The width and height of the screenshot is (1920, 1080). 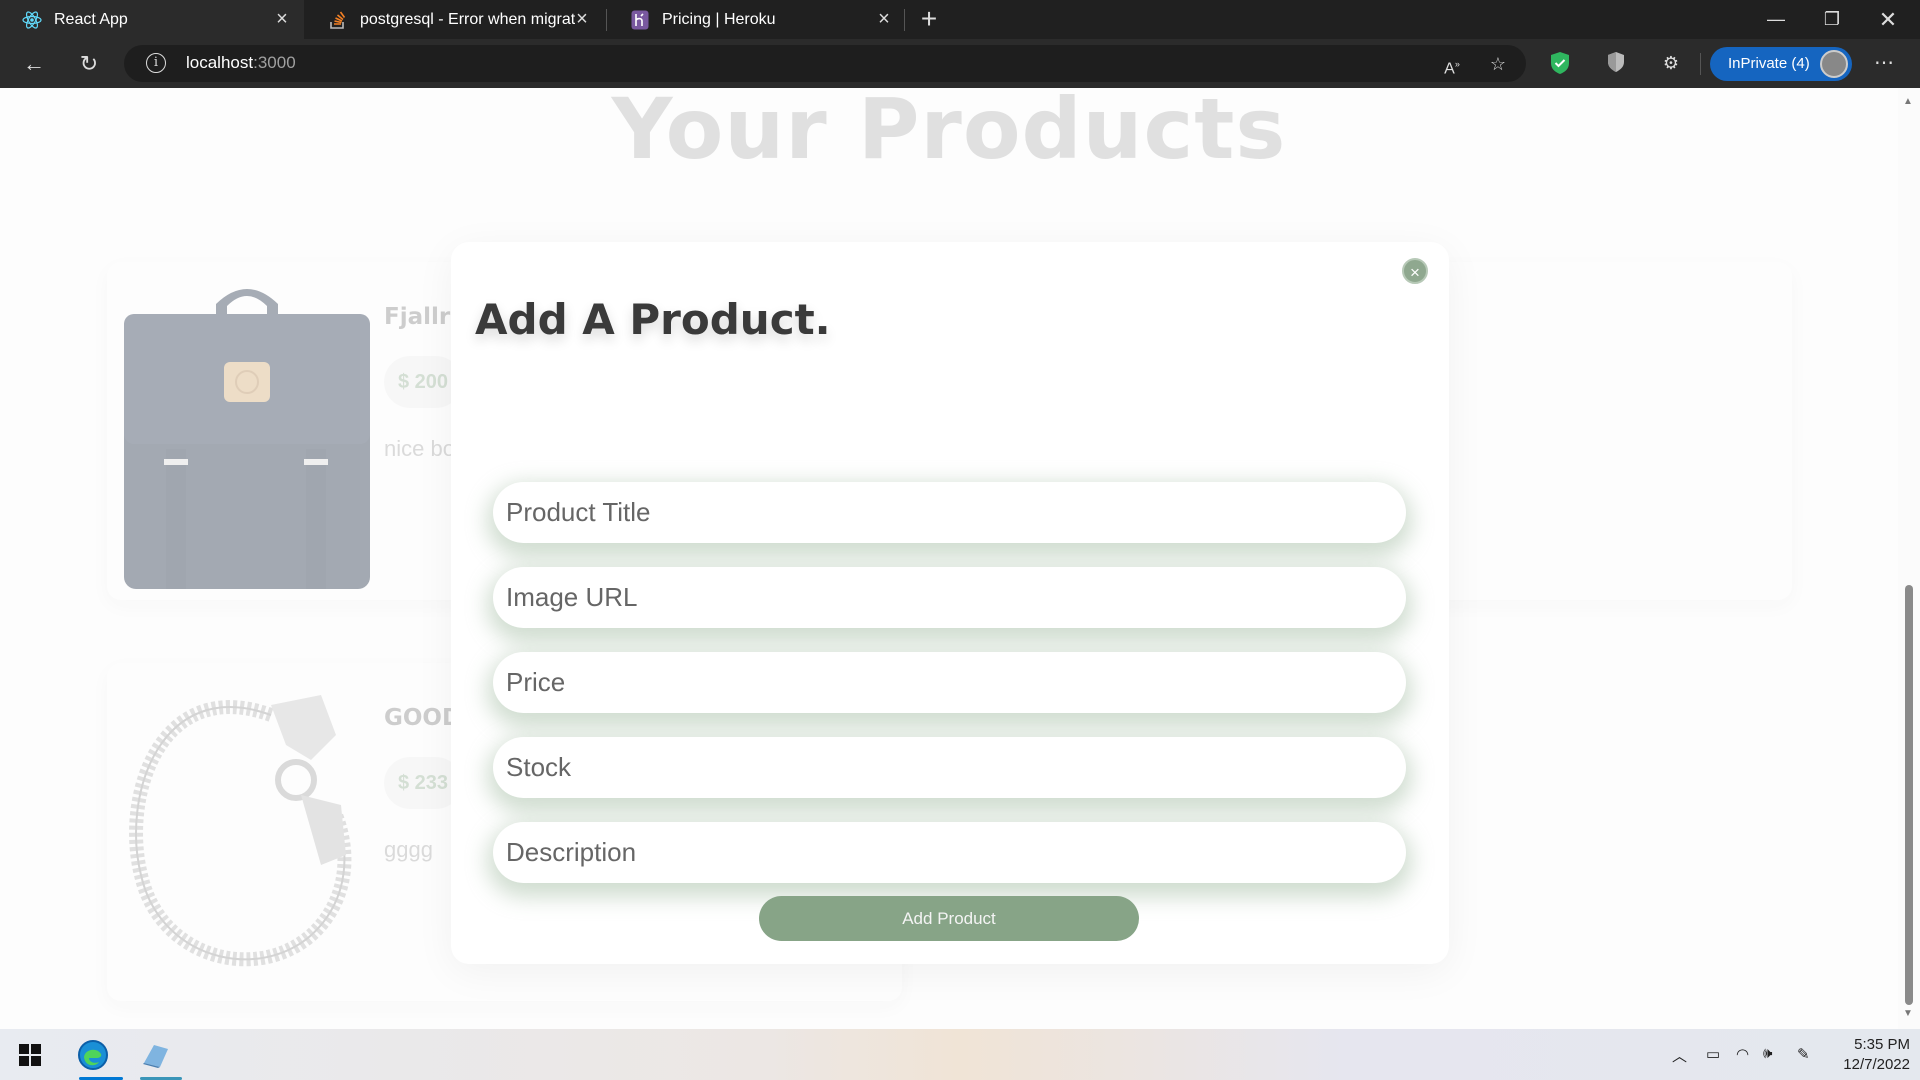 I want to click on react-icon, so click(x=32, y=20).